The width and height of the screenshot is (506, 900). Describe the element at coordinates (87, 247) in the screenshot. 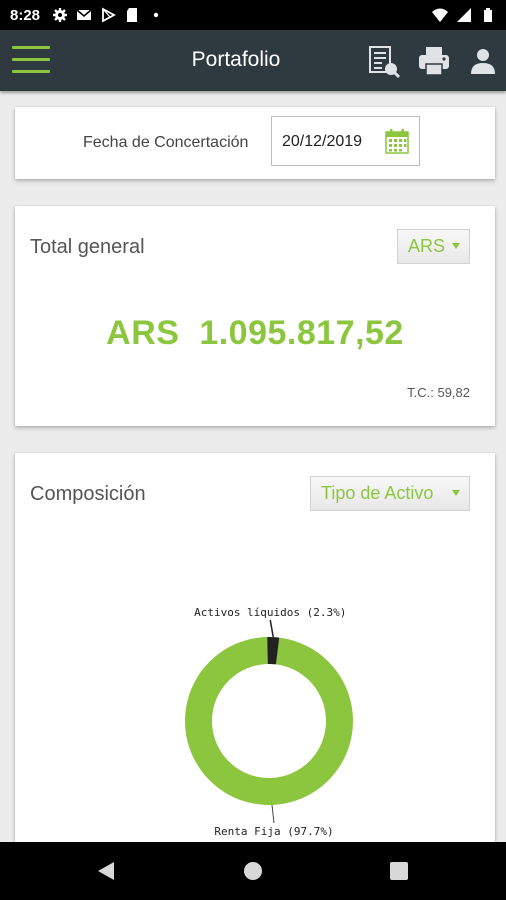

I see `total-title: Total general` at that location.